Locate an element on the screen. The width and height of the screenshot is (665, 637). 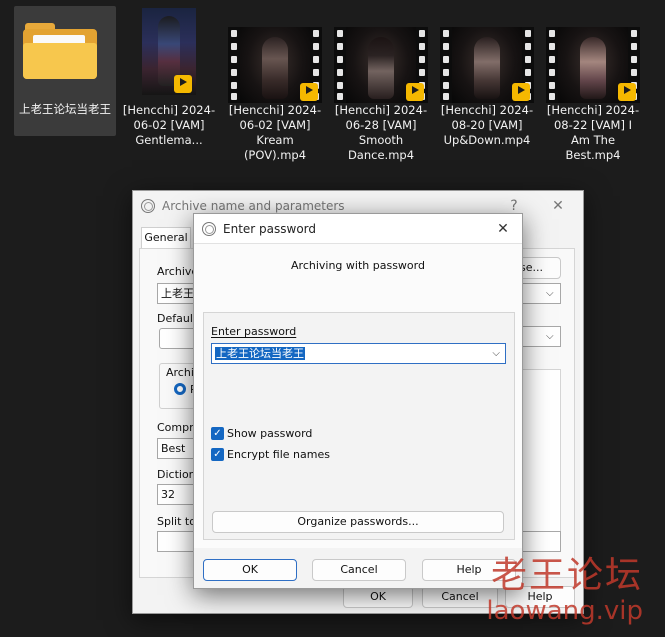
archive-name-dropdown: ⌵ is located at coordinates (539, 293).